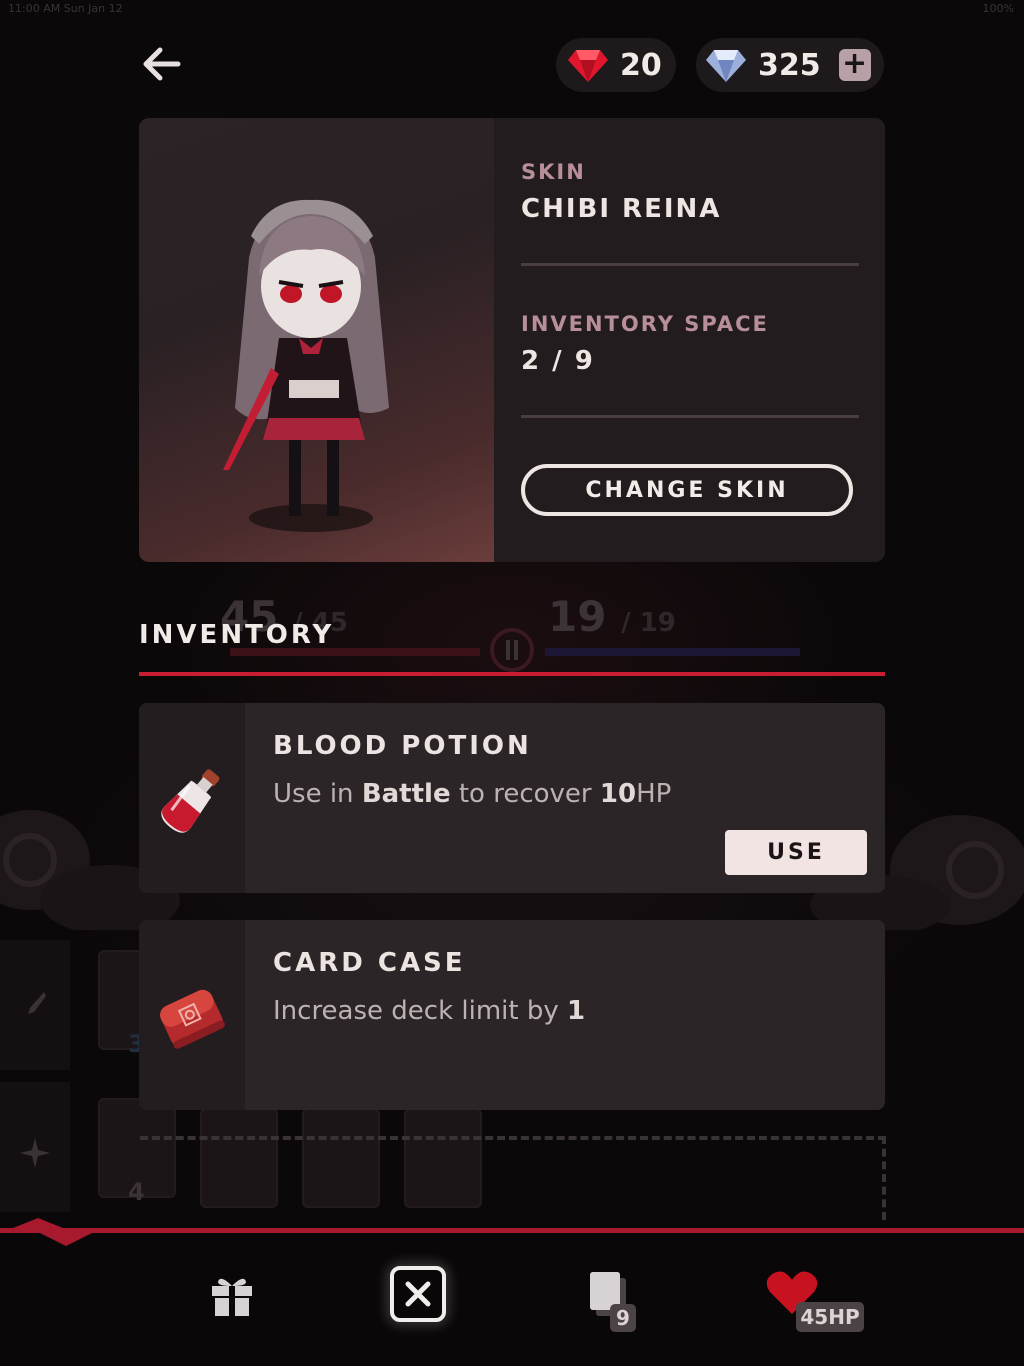 This screenshot has height=1366, width=1024. Describe the element at coordinates (654, 794) in the screenshot. I see `item-description-text: HP` at that location.